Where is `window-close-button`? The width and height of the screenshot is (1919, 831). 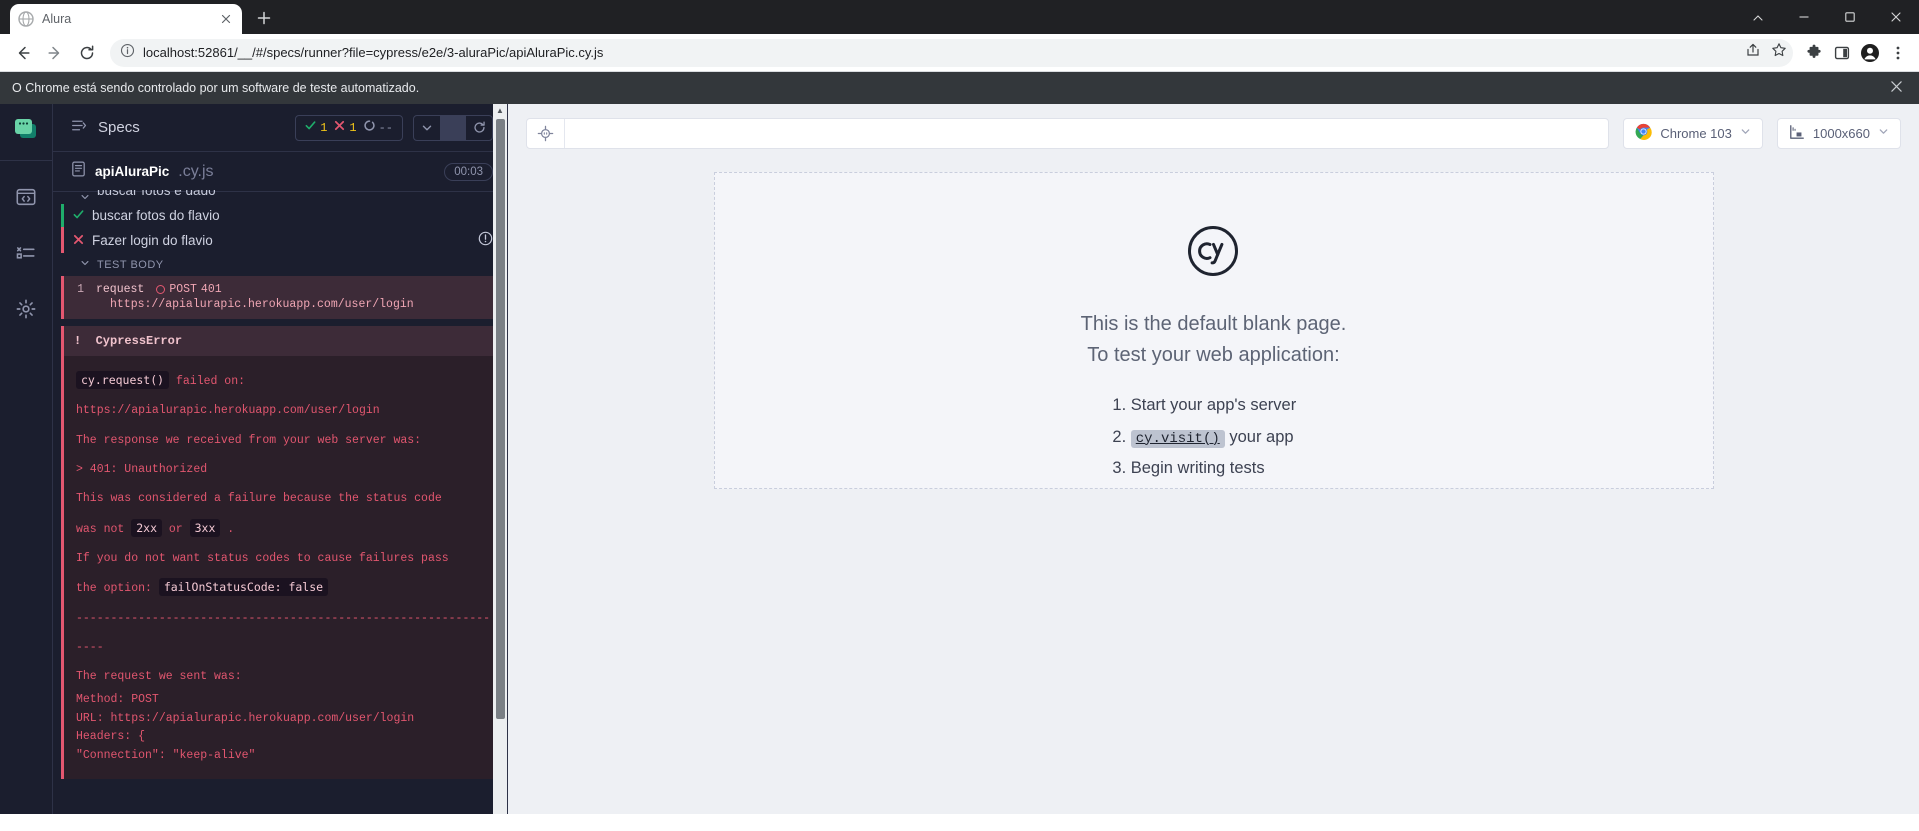 window-close-button is located at coordinates (1896, 17).